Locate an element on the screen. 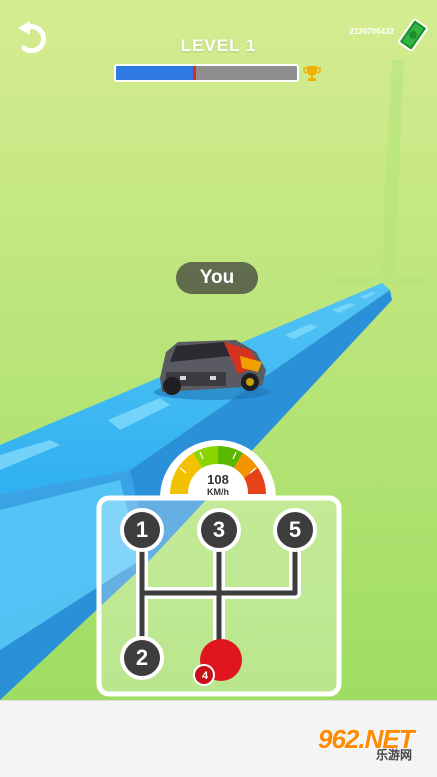 The width and height of the screenshot is (437, 777). progress-marker is located at coordinates (194, 73).